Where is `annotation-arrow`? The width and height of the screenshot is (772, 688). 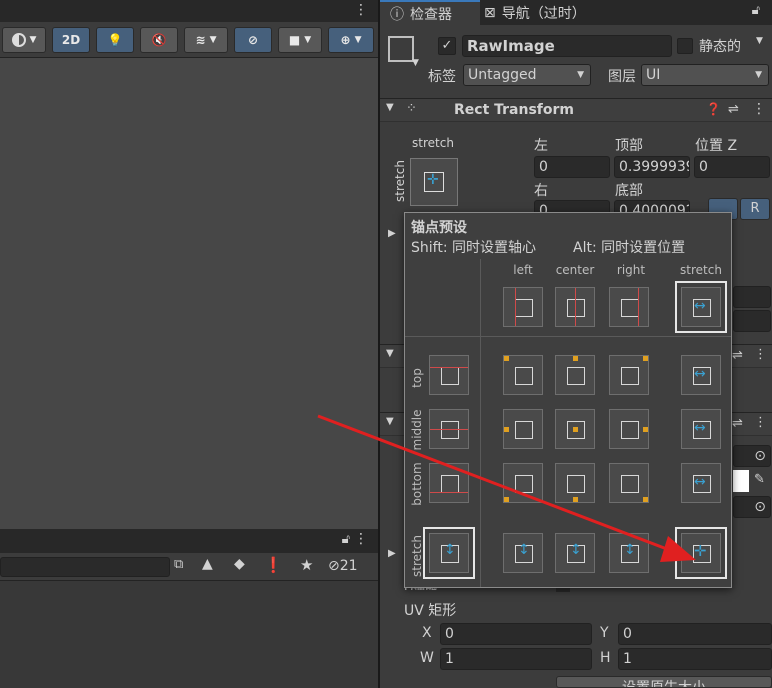 annotation-arrow is located at coordinates (506, 488).